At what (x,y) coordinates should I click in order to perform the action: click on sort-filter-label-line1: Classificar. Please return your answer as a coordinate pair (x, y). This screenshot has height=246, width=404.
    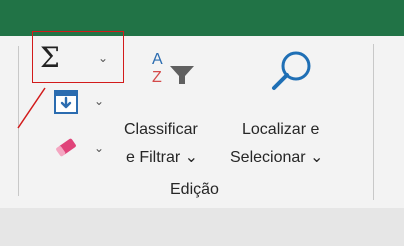
    Looking at the image, I should click on (161, 129).